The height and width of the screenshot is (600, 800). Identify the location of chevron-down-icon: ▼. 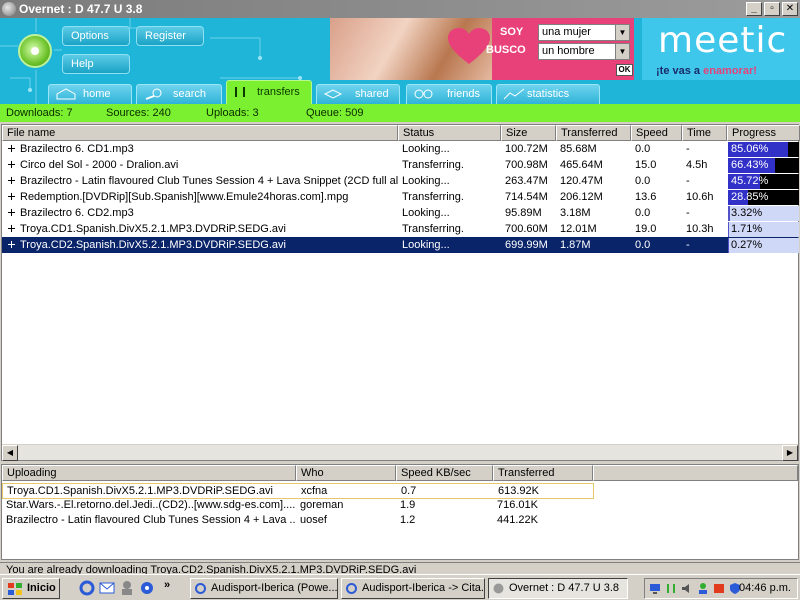
(622, 51).